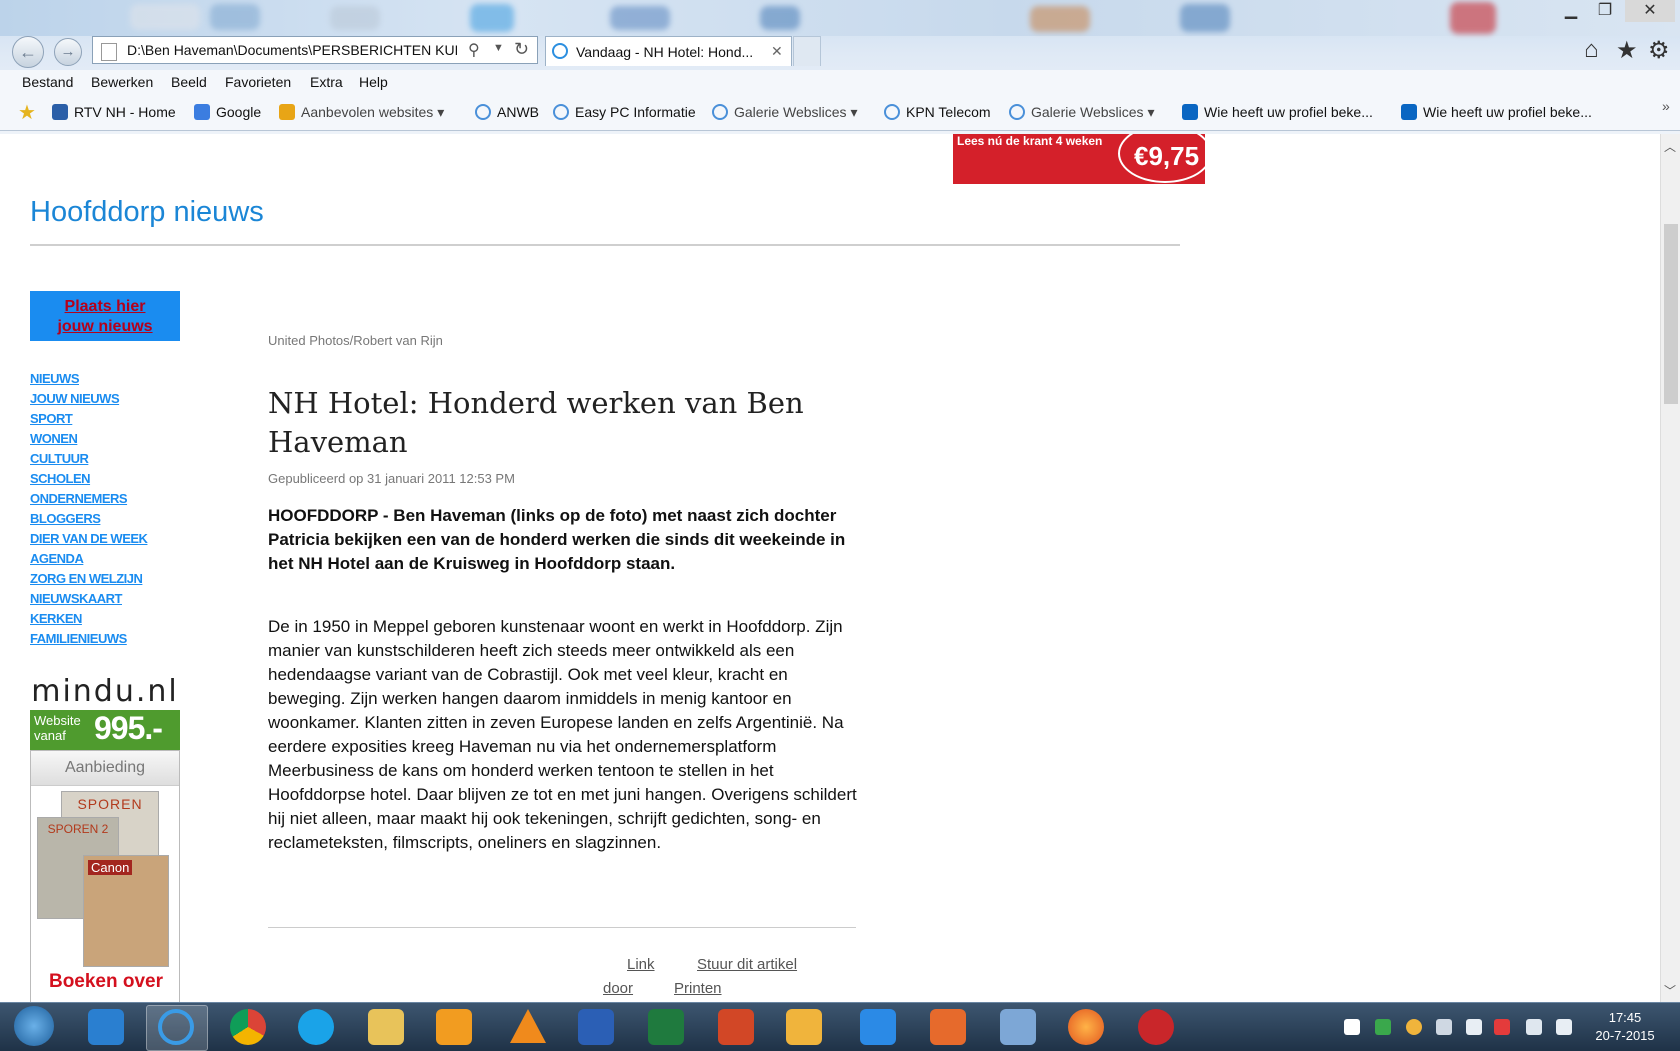  I want to click on fav-easy-pc: Easy PC Informatie, so click(624, 112).